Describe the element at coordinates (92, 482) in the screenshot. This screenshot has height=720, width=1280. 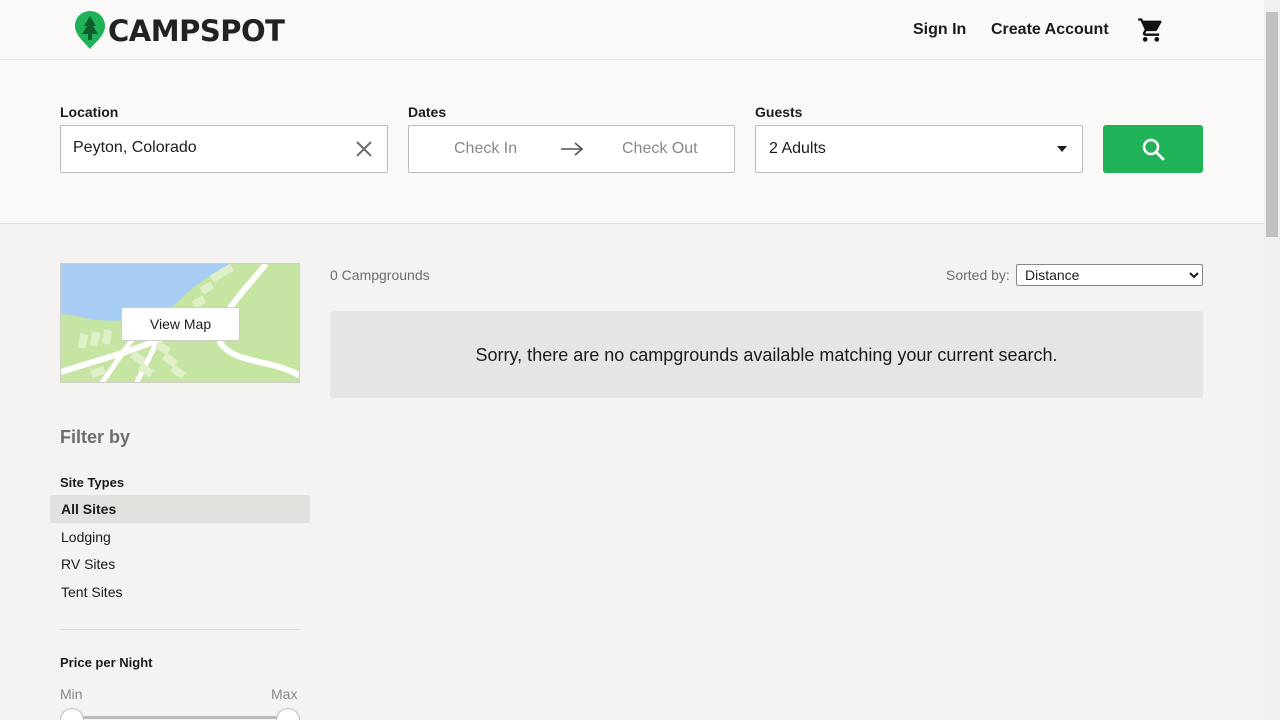
I see `site-types-heading: Site Types` at that location.